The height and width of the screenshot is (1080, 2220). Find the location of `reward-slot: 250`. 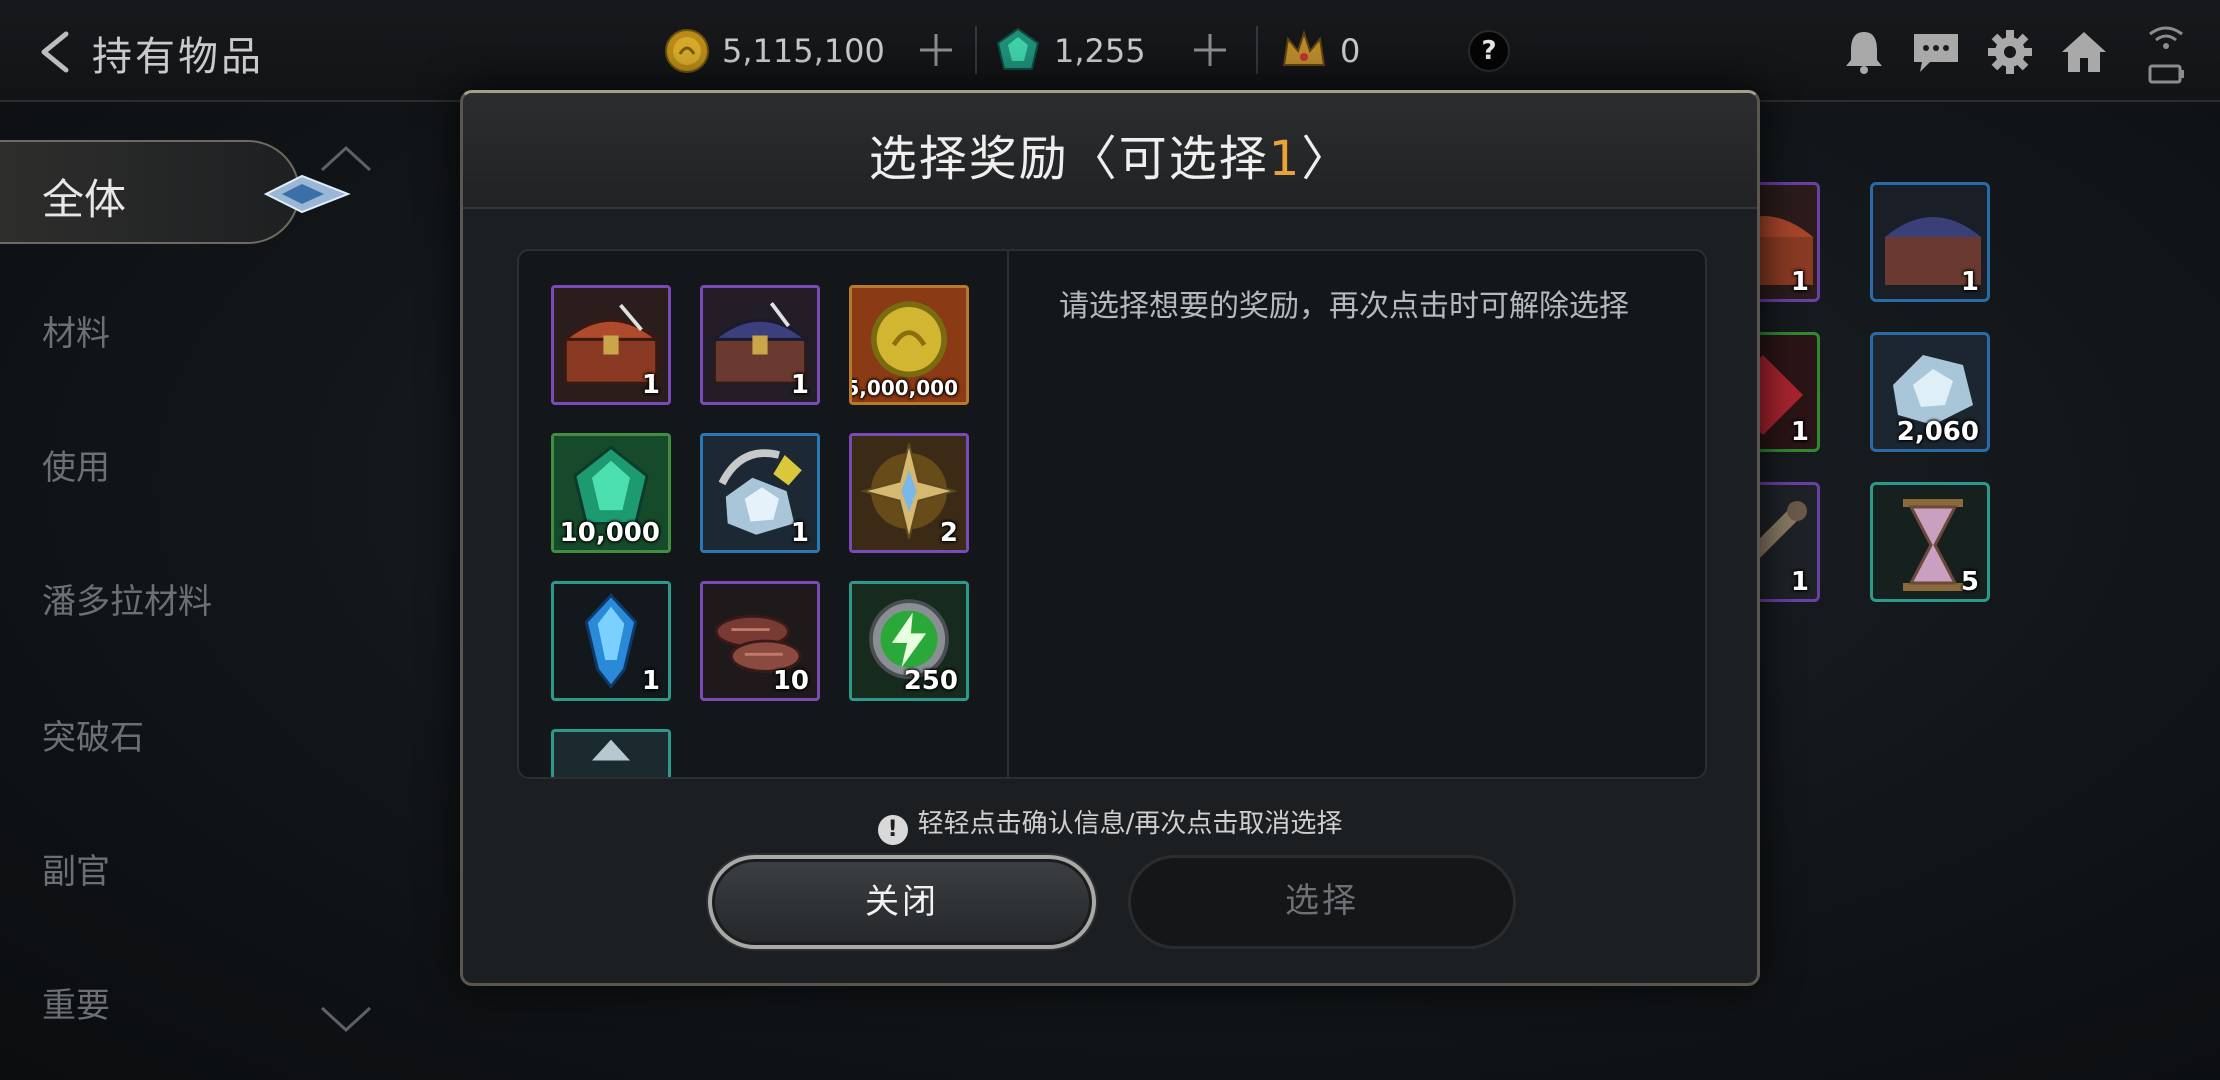

reward-slot: 250 is located at coordinates (909, 641).